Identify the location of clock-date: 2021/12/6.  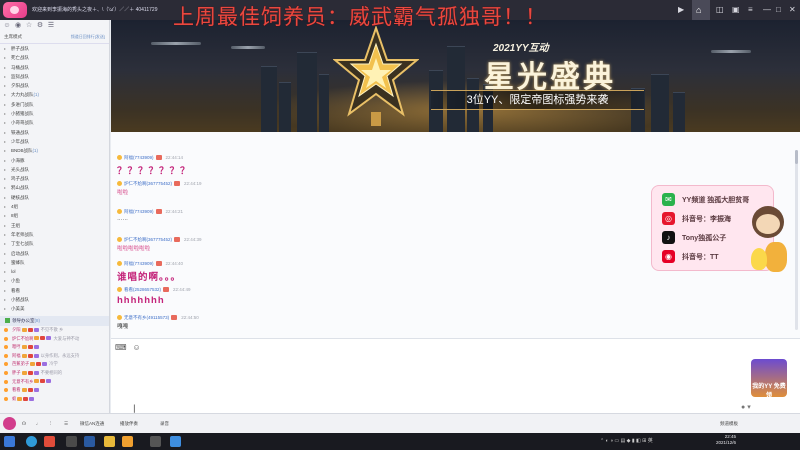
(726, 442).